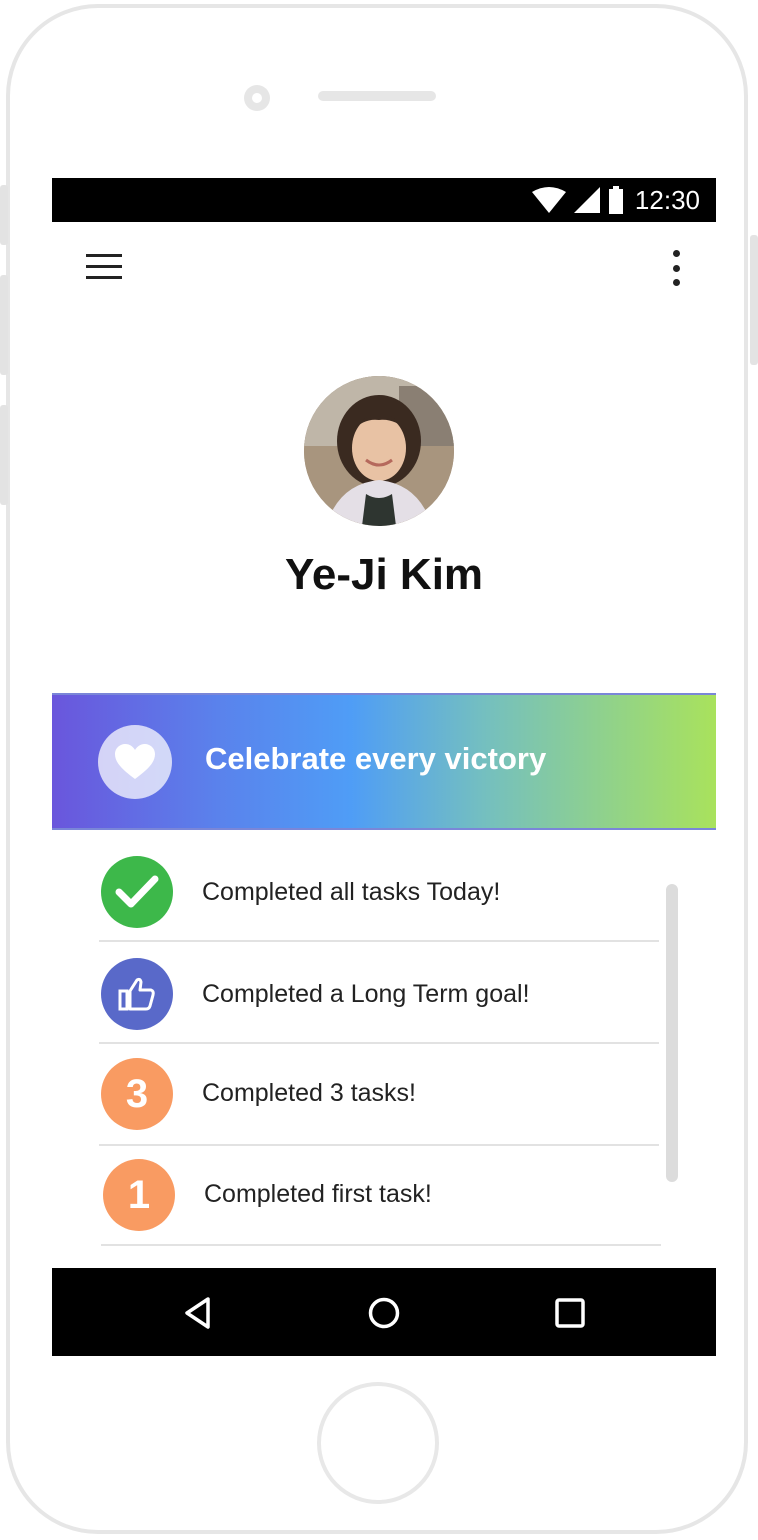 This screenshot has width=758, height=1540. Describe the element at coordinates (379, 451) in the screenshot. I see `avatar` at that location.